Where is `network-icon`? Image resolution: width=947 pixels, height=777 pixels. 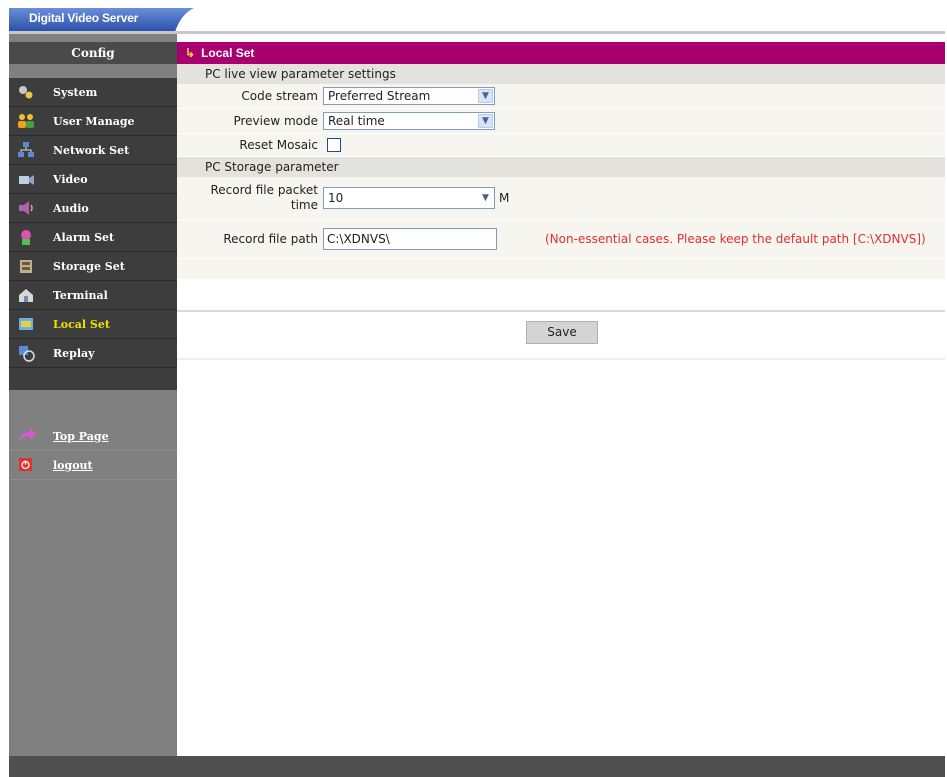 network-icon is located at coordinates (26, 149).